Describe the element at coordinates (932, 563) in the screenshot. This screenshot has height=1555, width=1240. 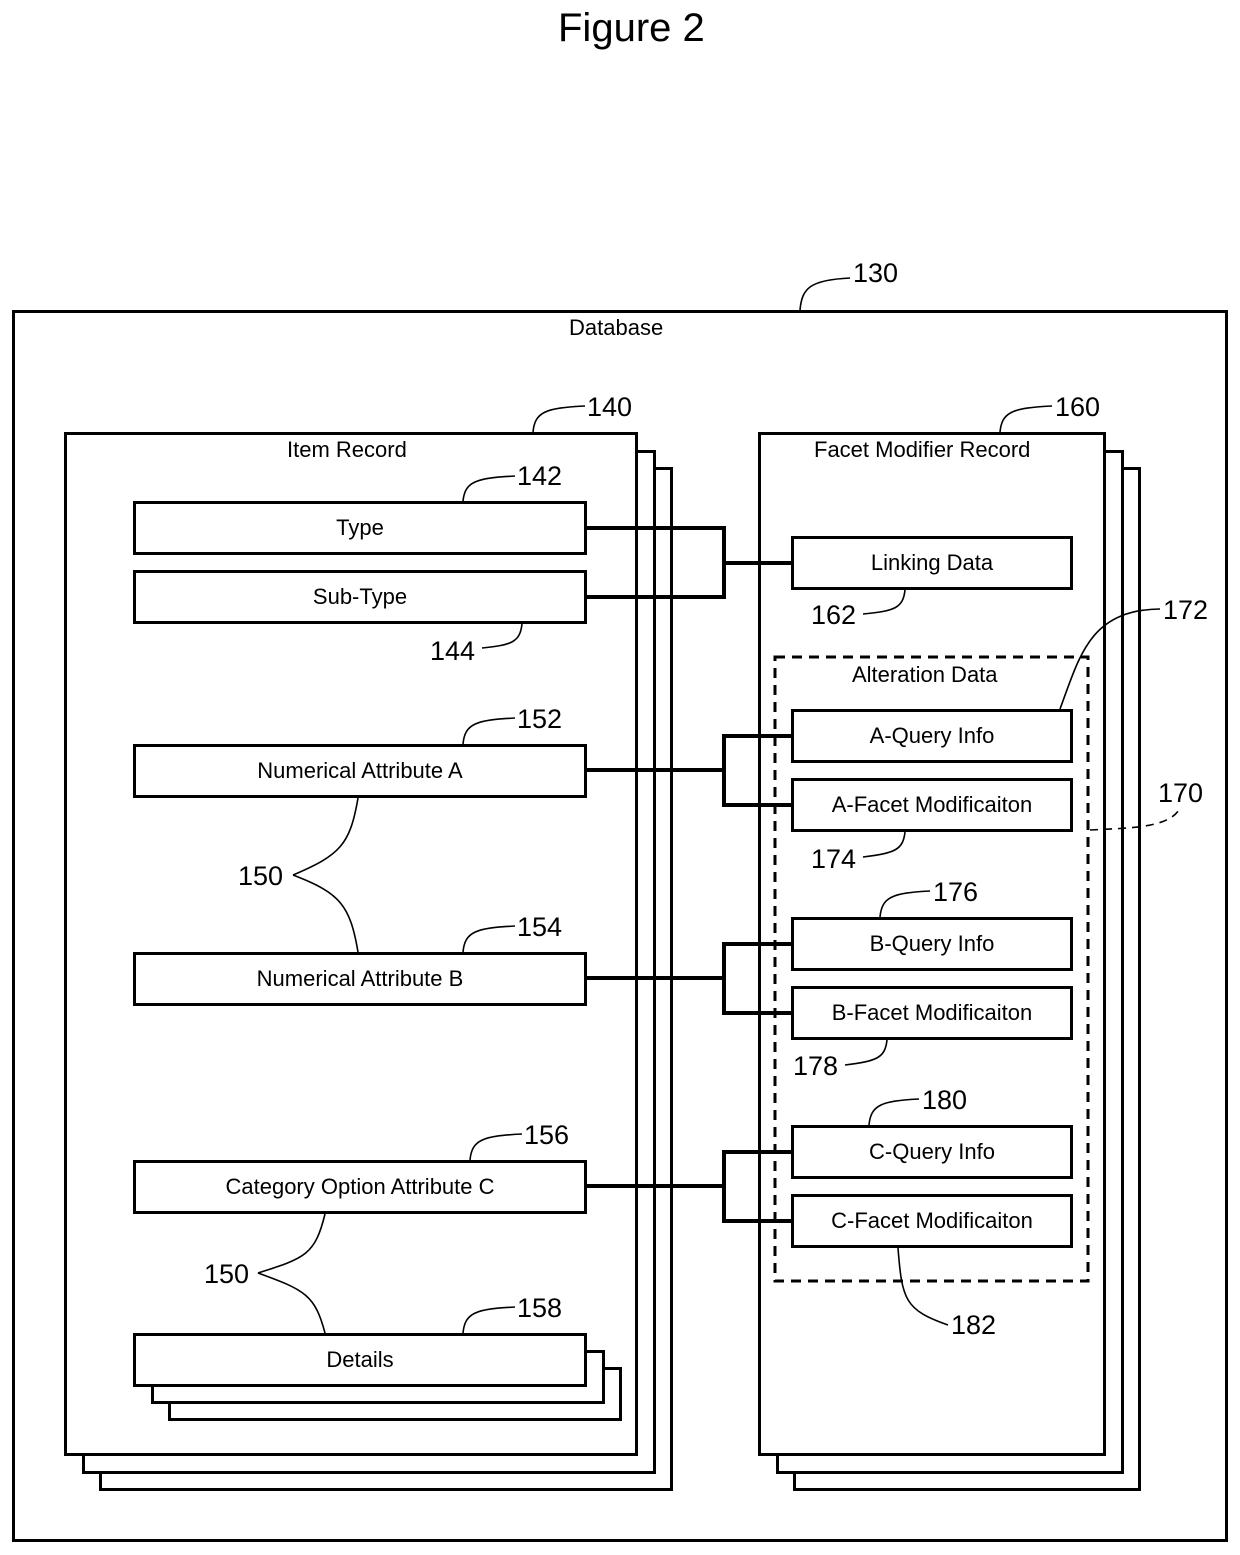
I see `linking-data-field: Linking Data` at that location.